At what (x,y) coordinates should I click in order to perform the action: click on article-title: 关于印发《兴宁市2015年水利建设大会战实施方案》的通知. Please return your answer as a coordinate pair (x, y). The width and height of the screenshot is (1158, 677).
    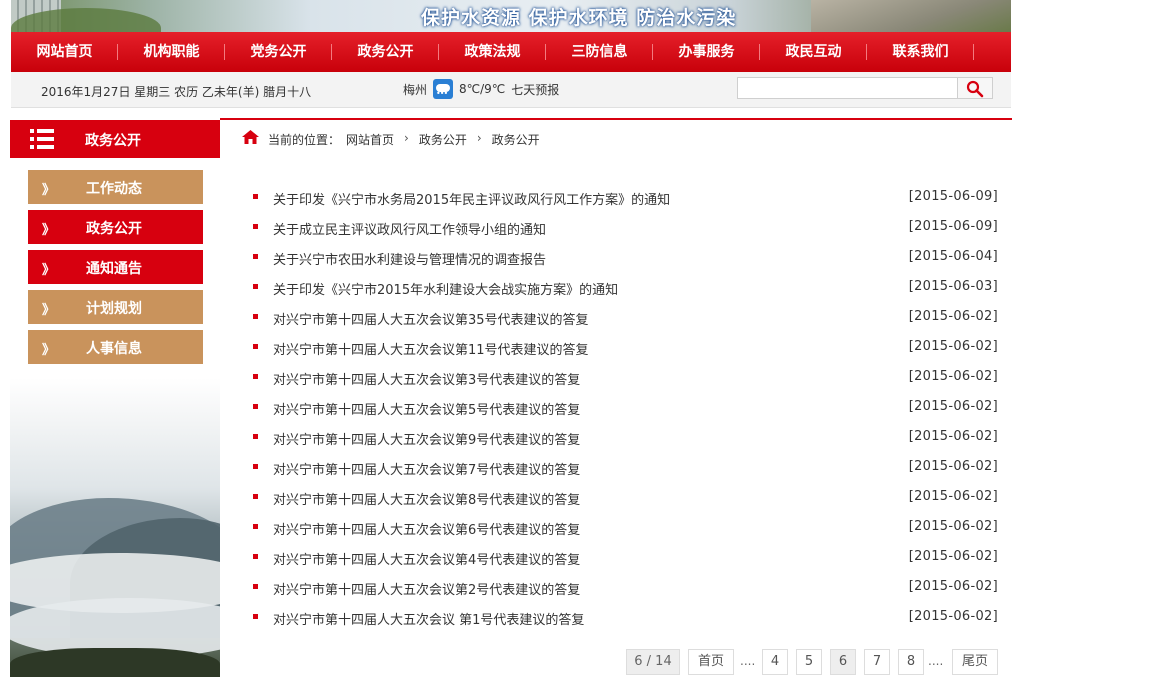
    Looking at the image, I should click on (445, 288).